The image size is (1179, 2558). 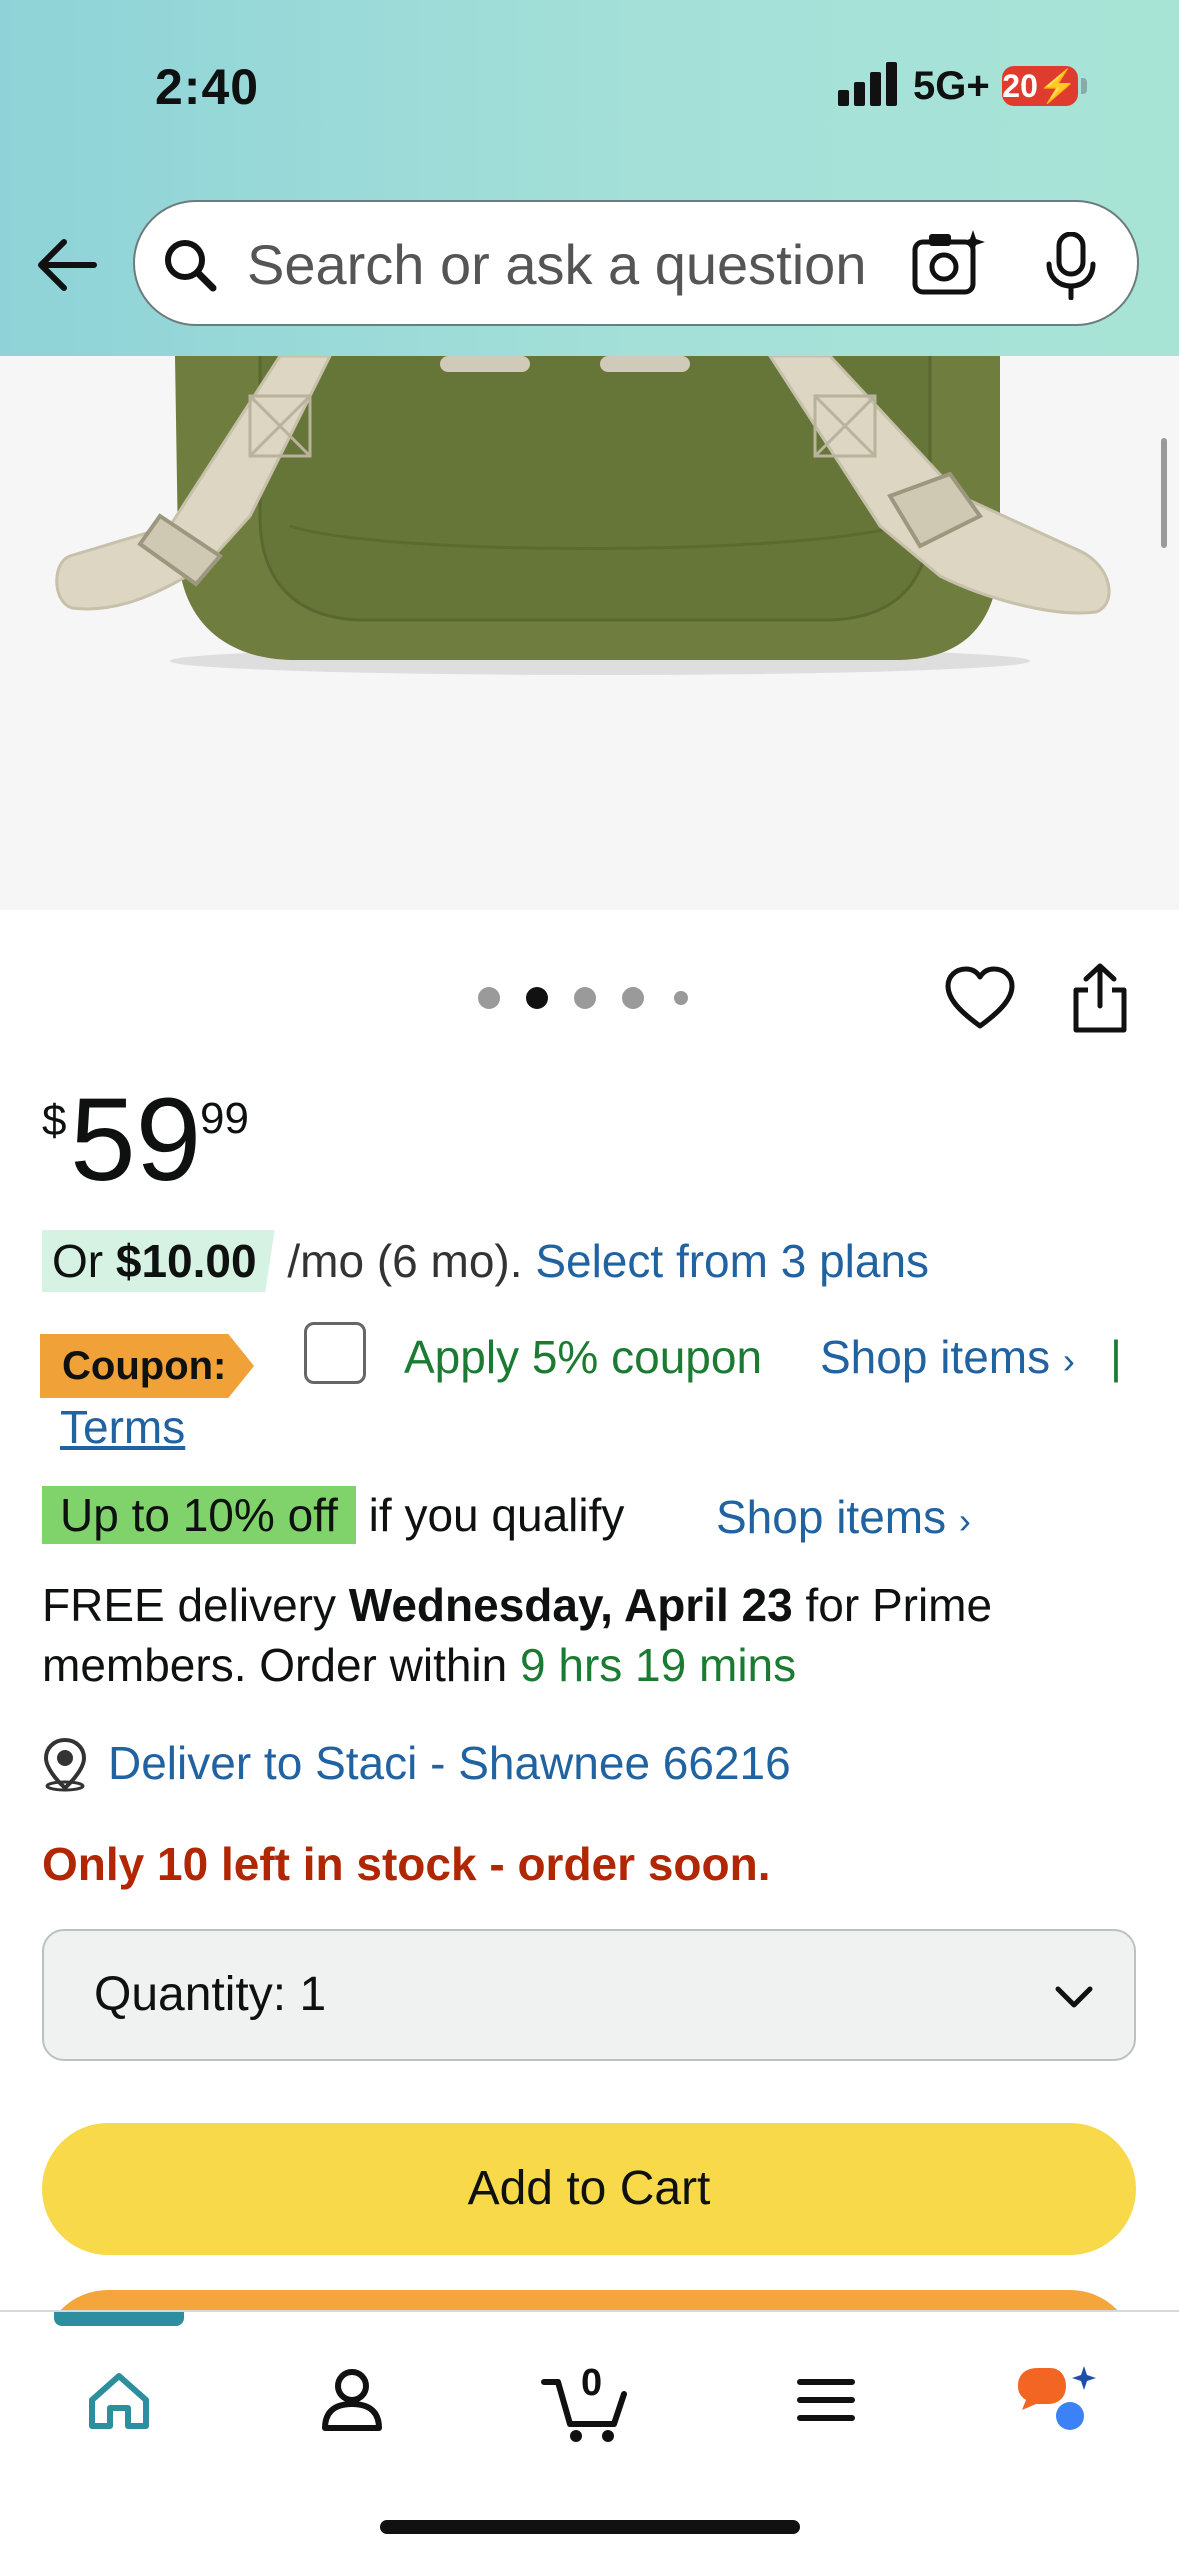 What do you see at coordinates (335, 1353) in the screenshot?
I see `apply-coupon-checkbox` at bounding box center [335, 1353].